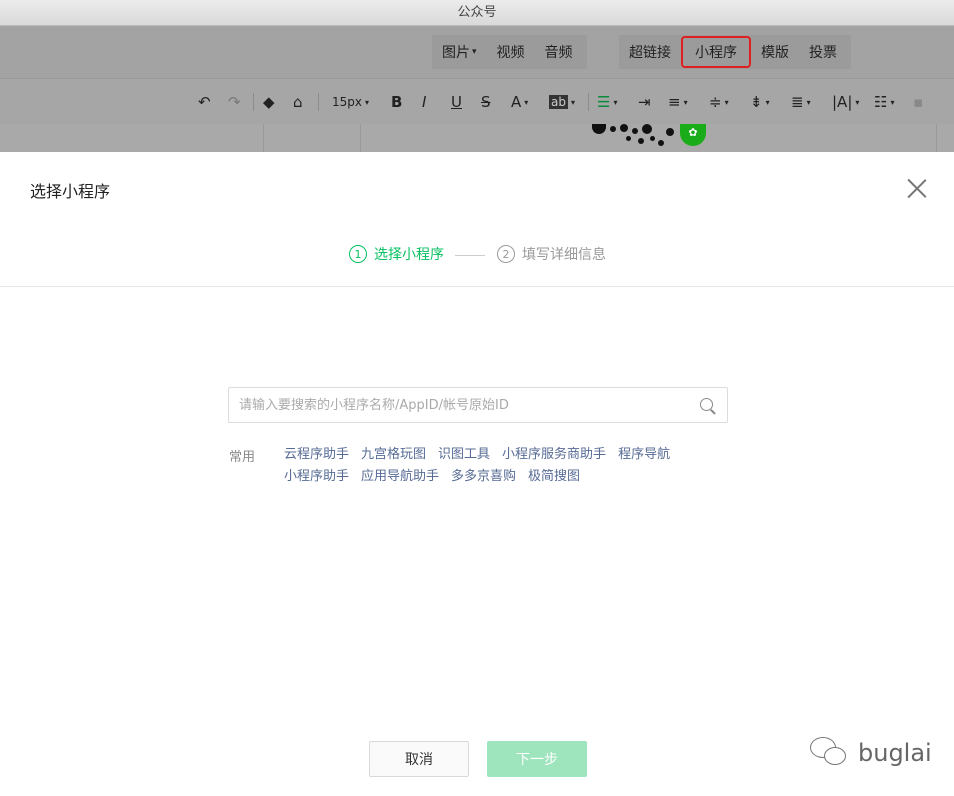 Image resolution: width=954 pixels, height=796 pixels. What do you see at coordinates (358, 254) in the screenshot?
I see `step-1-number: 1` at bounding box center [358, 254].